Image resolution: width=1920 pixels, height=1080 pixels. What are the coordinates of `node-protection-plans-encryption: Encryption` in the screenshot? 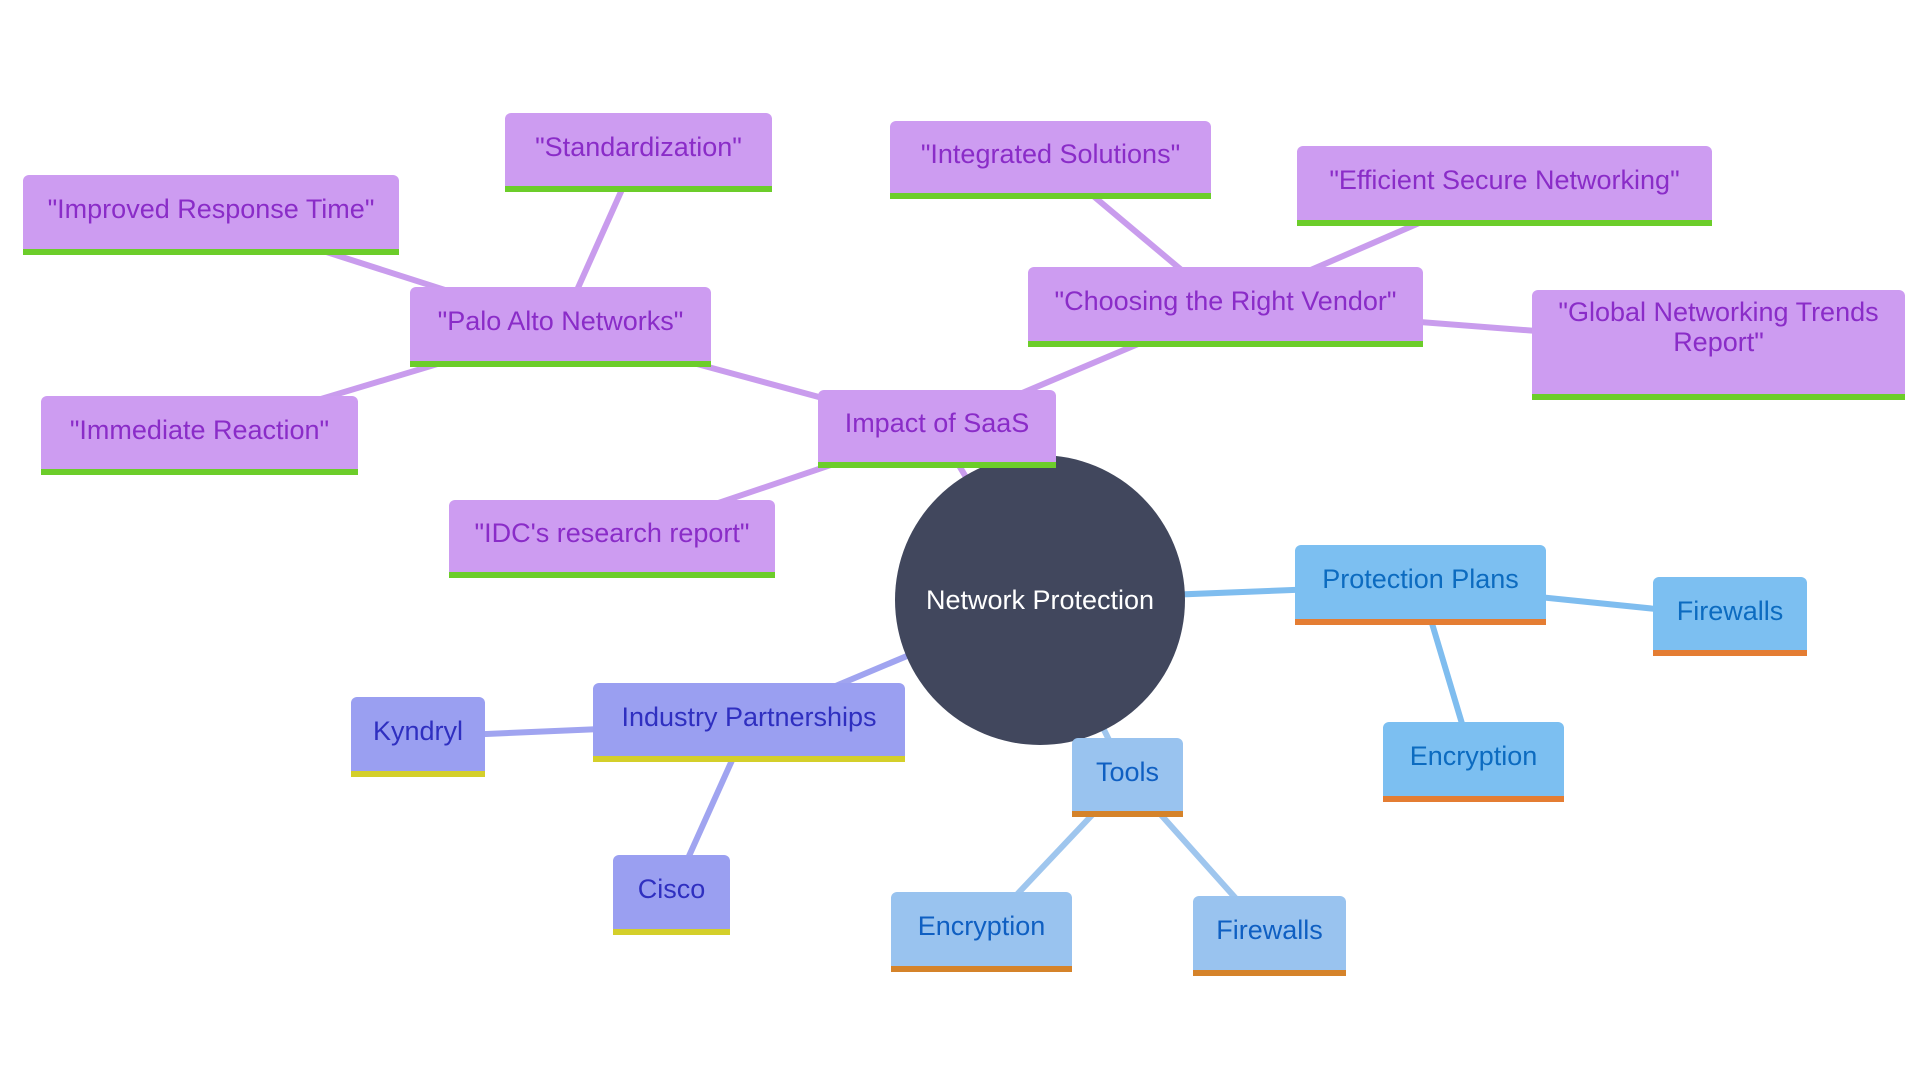 It's located at (1473, 762).